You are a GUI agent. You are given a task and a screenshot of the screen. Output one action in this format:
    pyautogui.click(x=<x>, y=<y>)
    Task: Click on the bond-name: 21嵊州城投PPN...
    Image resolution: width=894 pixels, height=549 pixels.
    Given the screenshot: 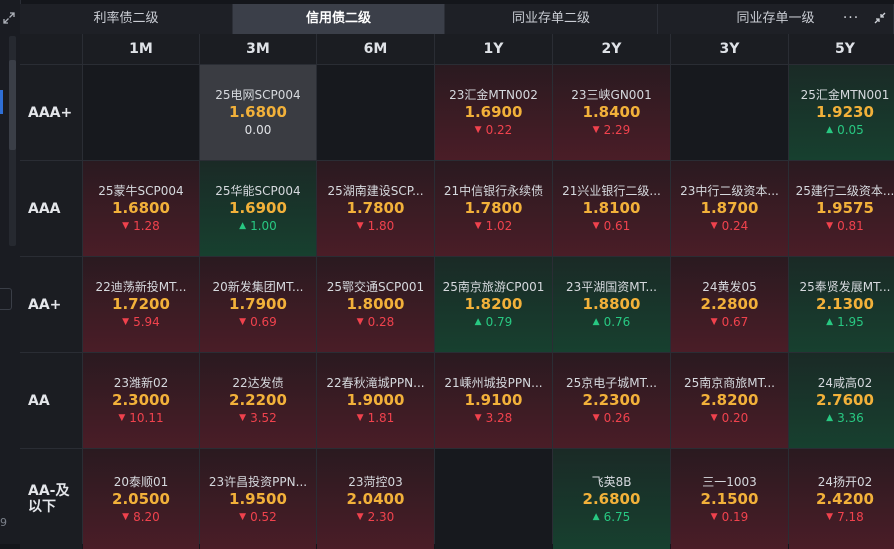 What is the action you would take?
    pyautogui.click(x=493, y=383)
    